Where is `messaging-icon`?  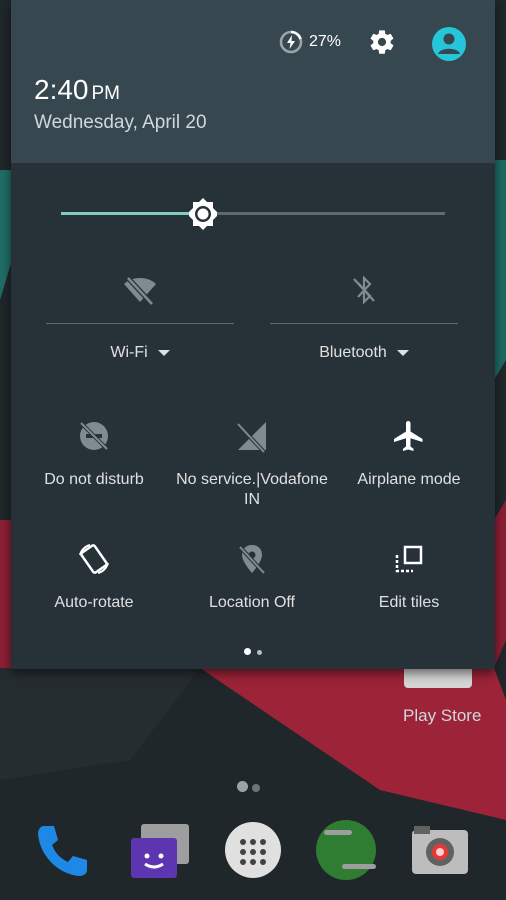 messaging-icon is located at coordinates (159, 850).